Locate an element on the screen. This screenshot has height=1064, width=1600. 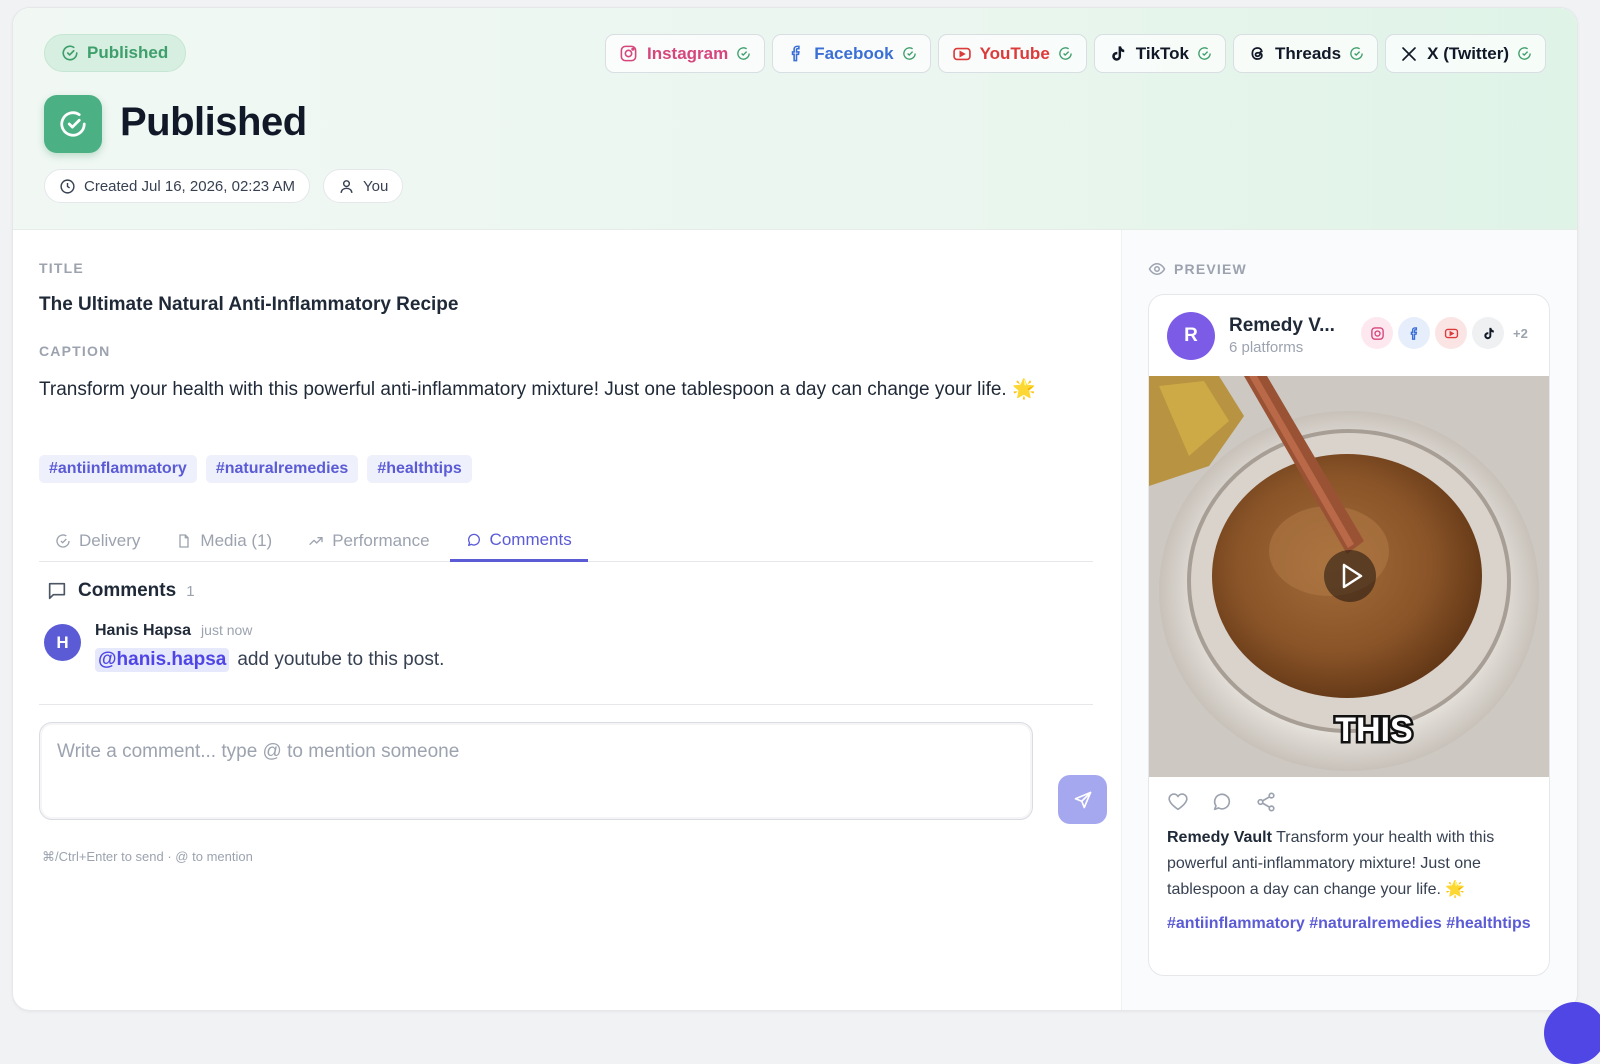
comment-time: just now is located at coordinates (227, 630).